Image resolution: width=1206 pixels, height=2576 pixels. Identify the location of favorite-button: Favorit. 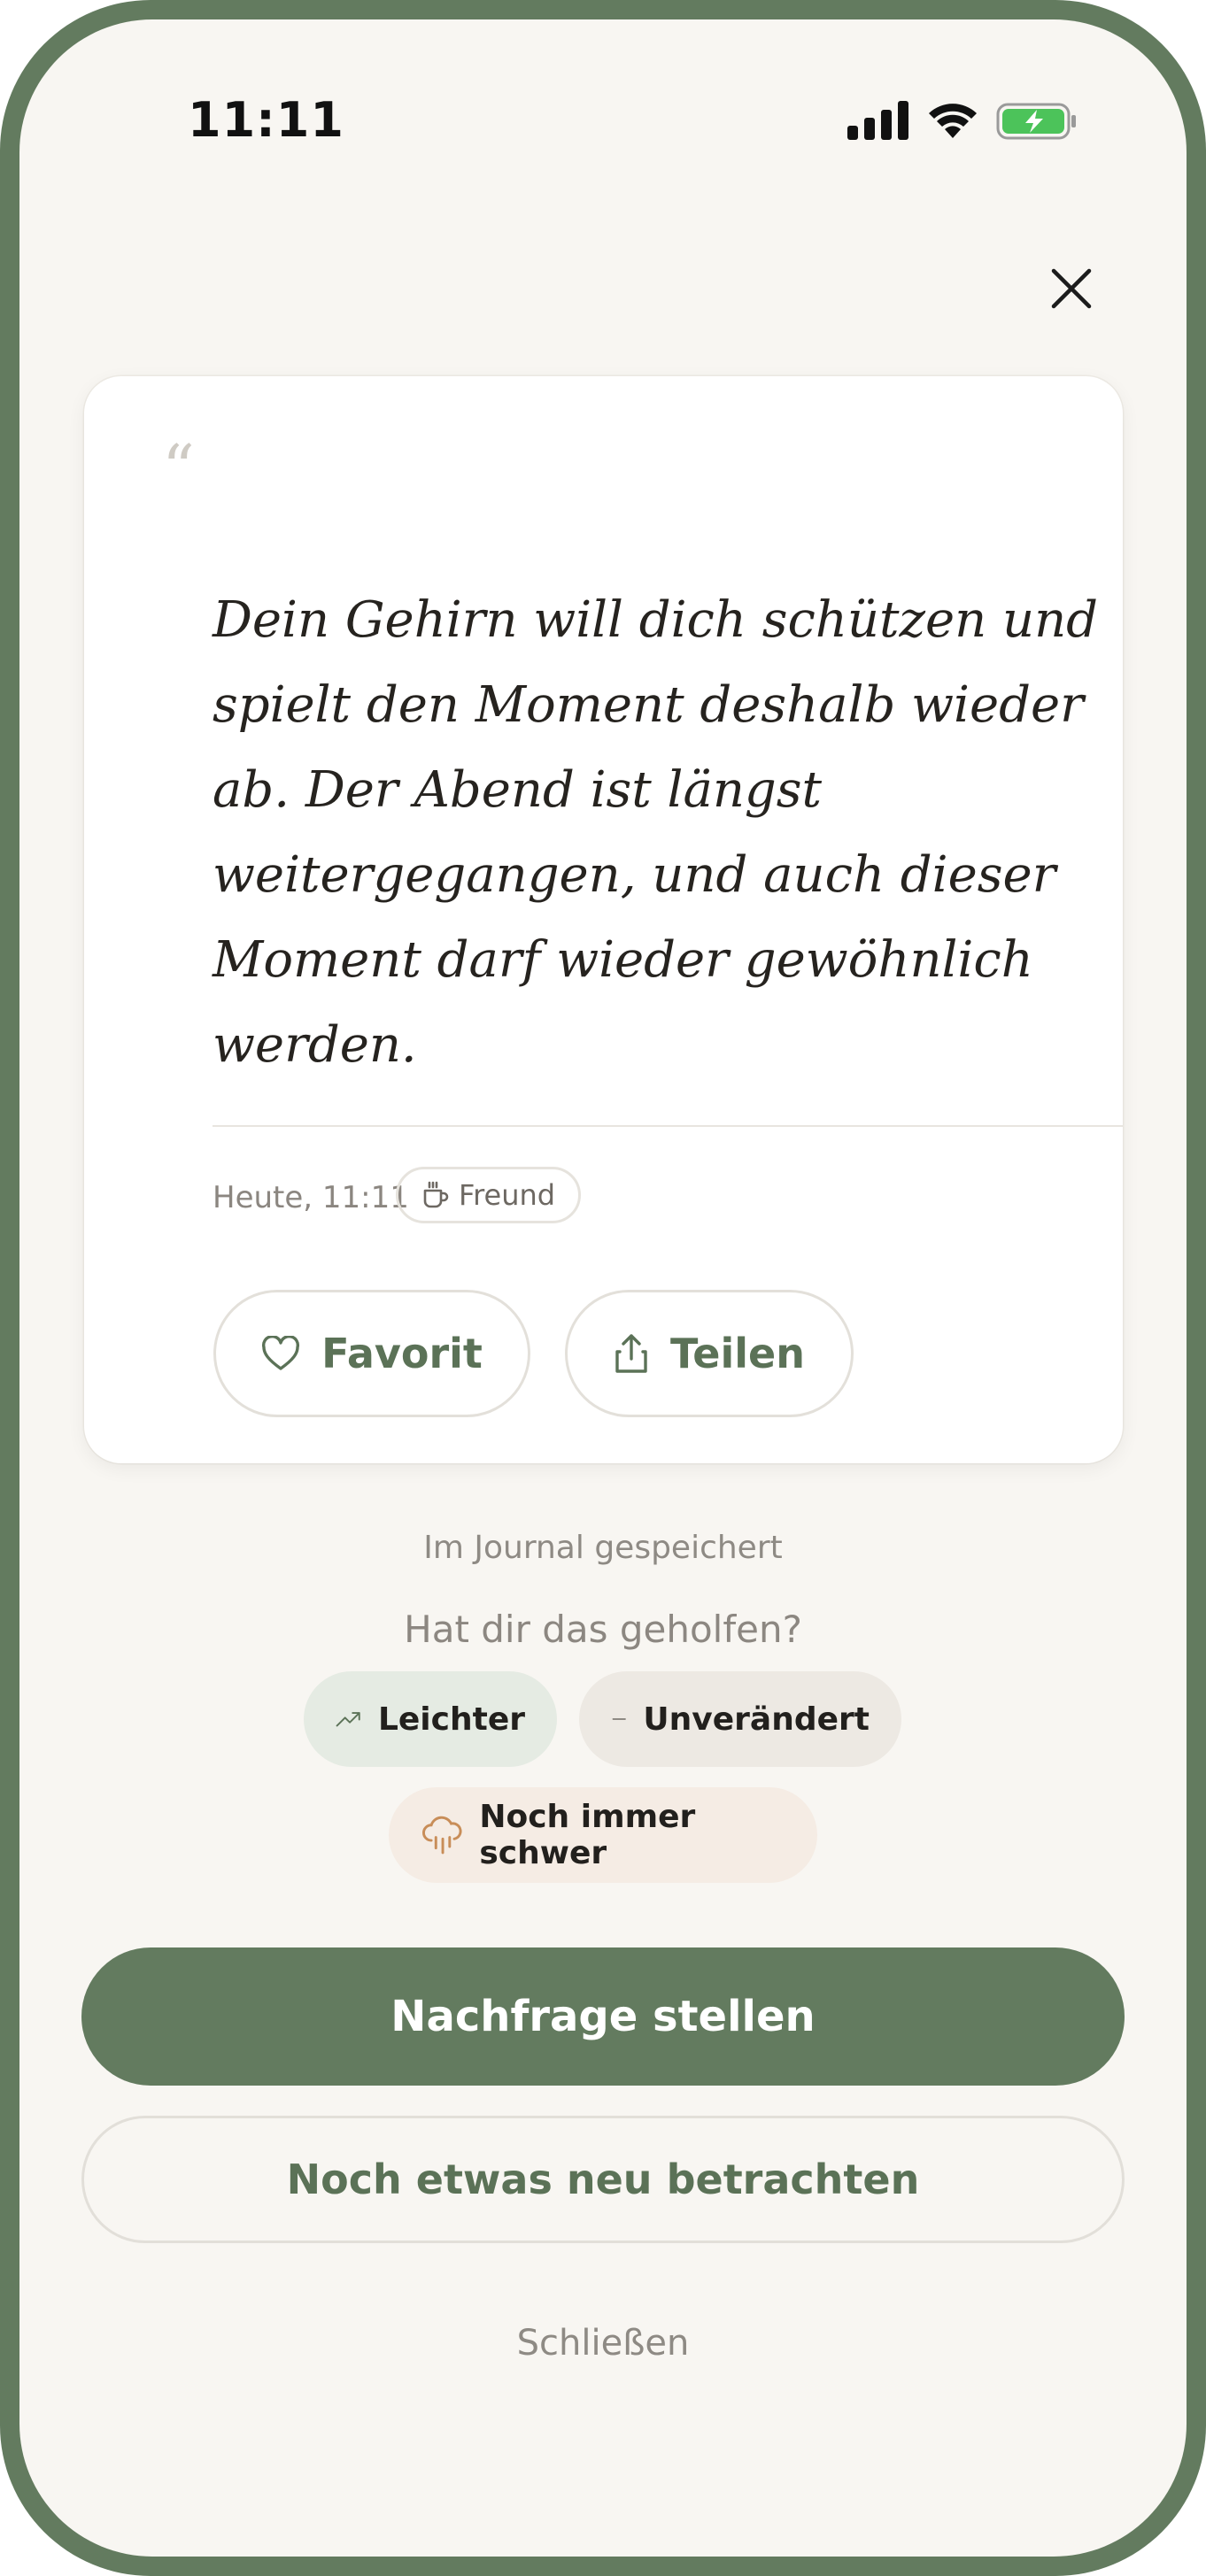
(371, 1353).